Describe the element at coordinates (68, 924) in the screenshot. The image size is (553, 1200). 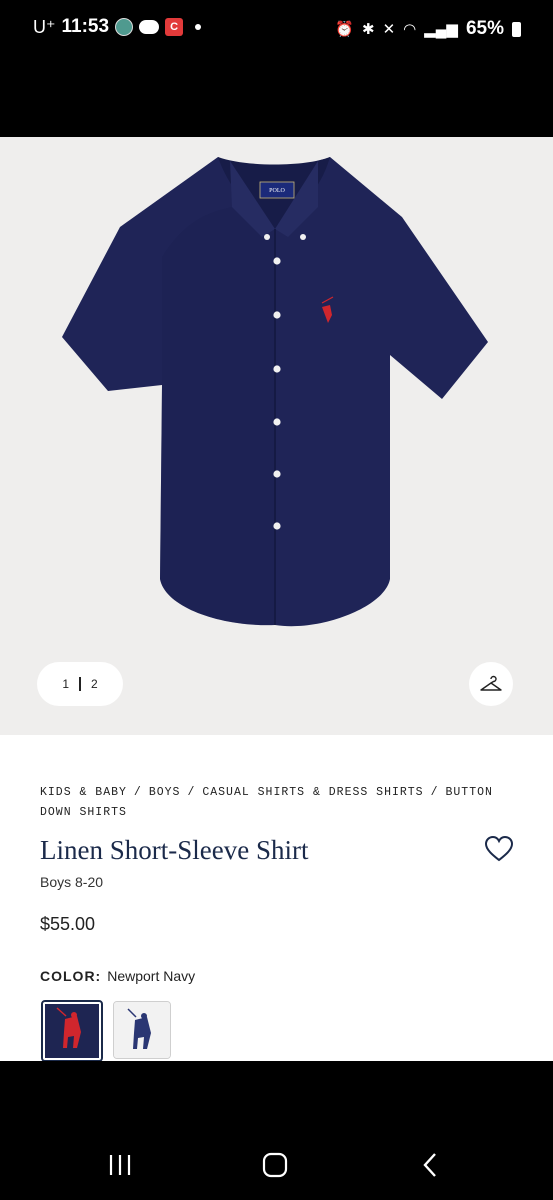
I see `product-price: $55.00` at that location.